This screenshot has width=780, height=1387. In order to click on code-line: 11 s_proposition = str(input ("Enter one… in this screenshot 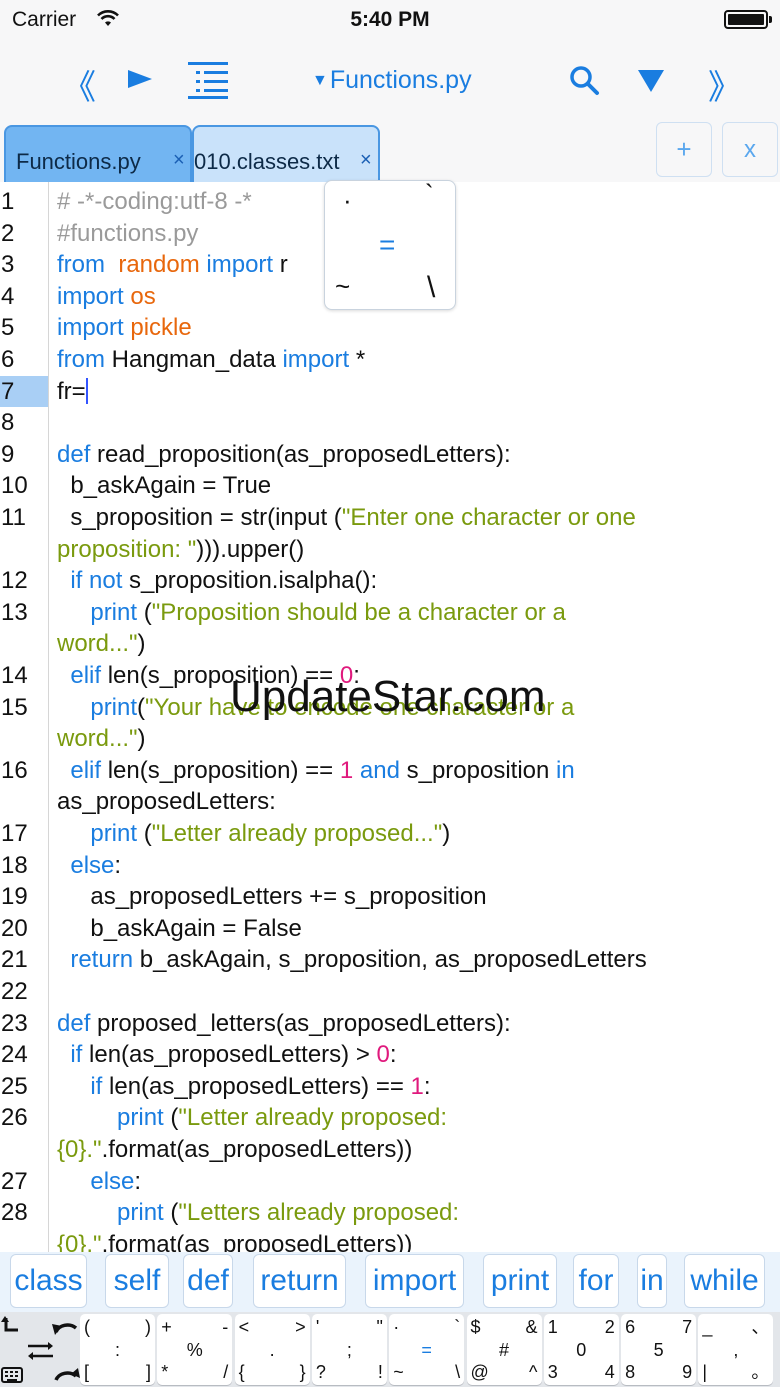, I will do `click(390, 518)`.